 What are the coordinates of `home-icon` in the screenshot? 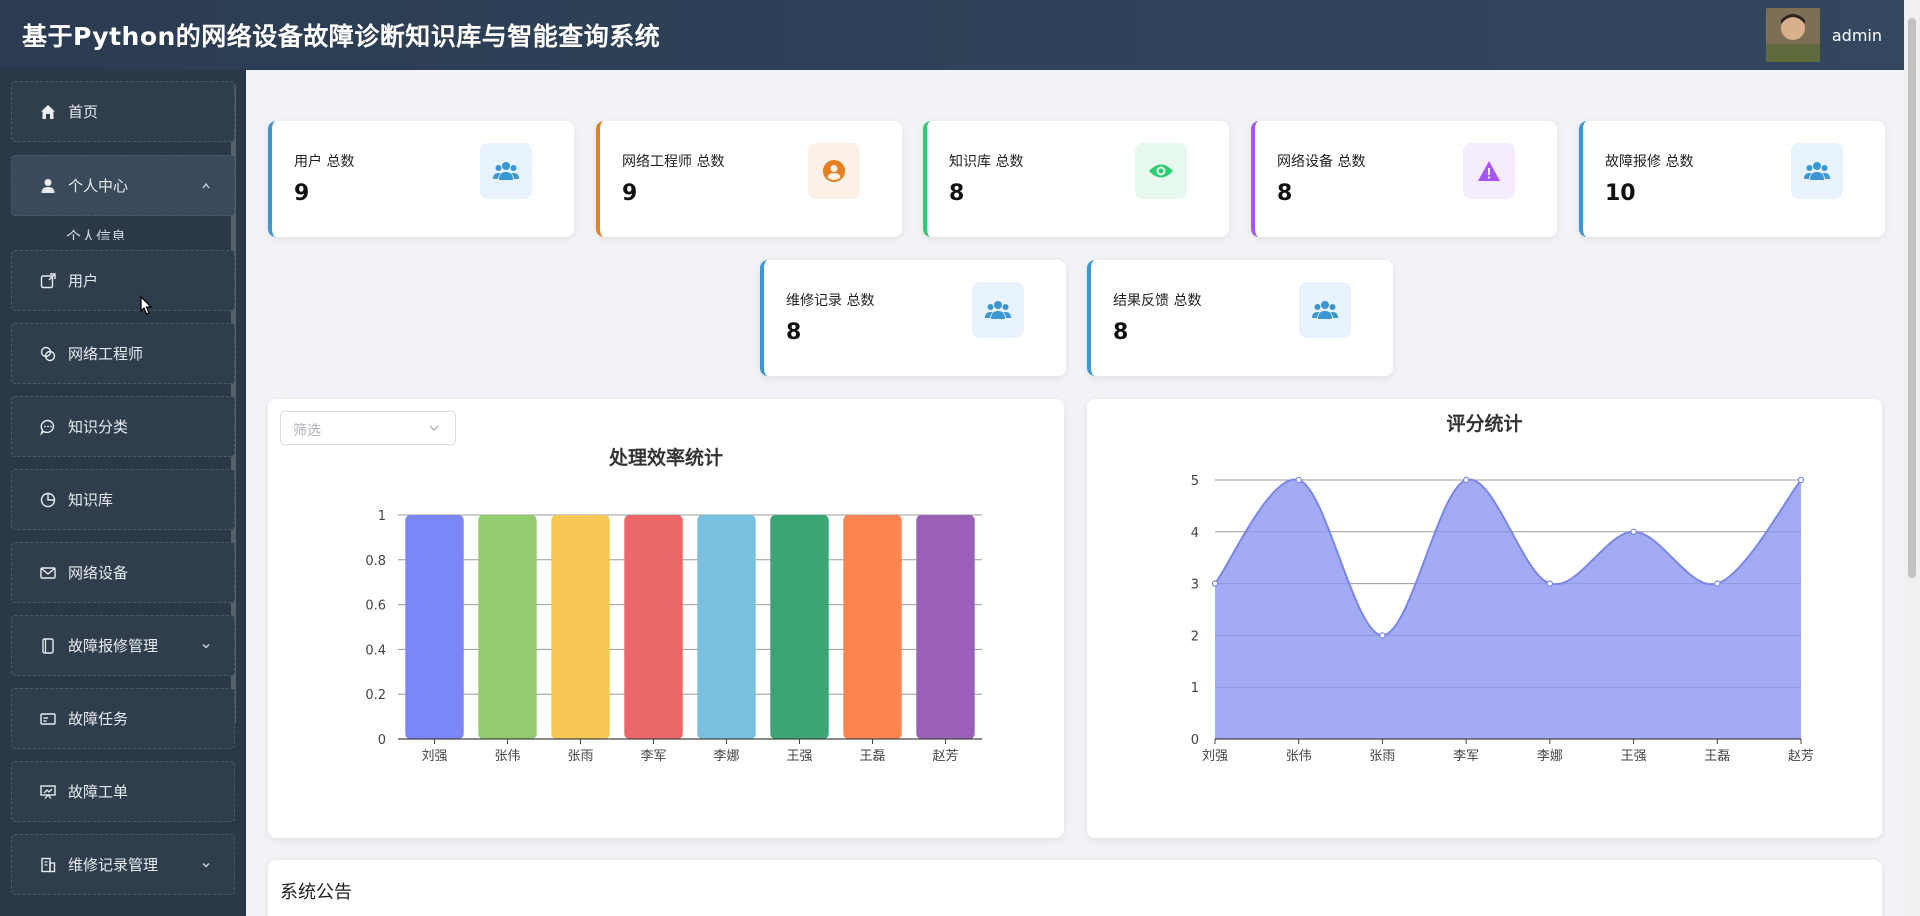 It's located at (48, 112).